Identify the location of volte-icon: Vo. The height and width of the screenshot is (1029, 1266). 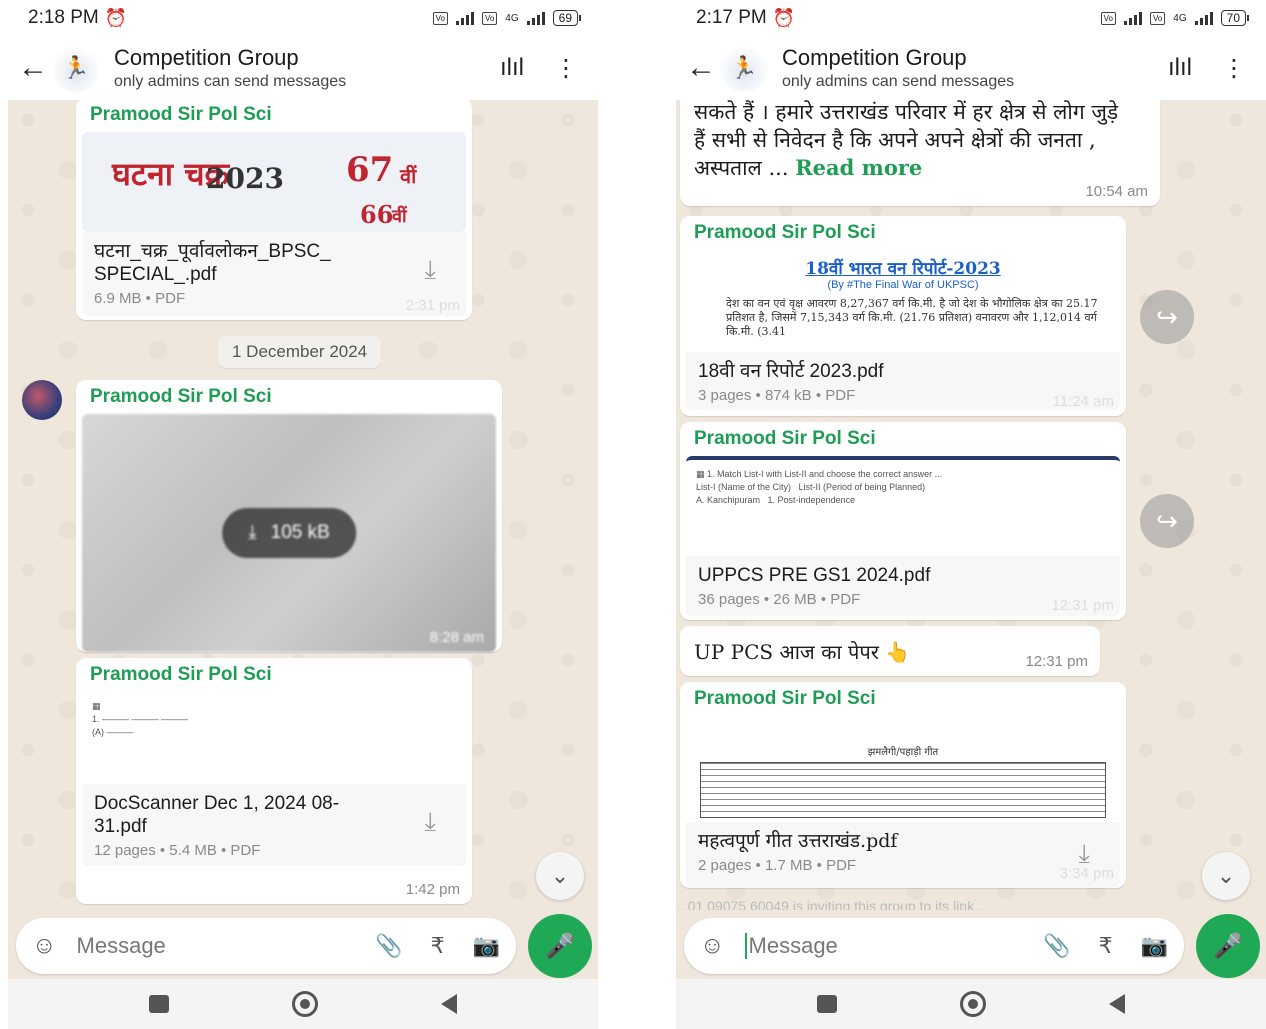
(1108, 18).